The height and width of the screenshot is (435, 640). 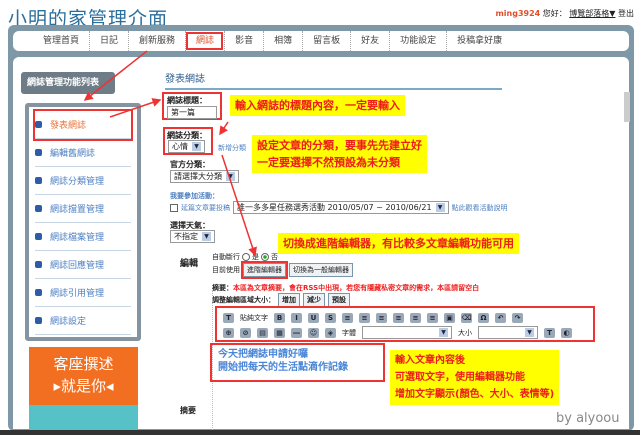 I want to click on arrow-to-category, so click(x=224, y=128).